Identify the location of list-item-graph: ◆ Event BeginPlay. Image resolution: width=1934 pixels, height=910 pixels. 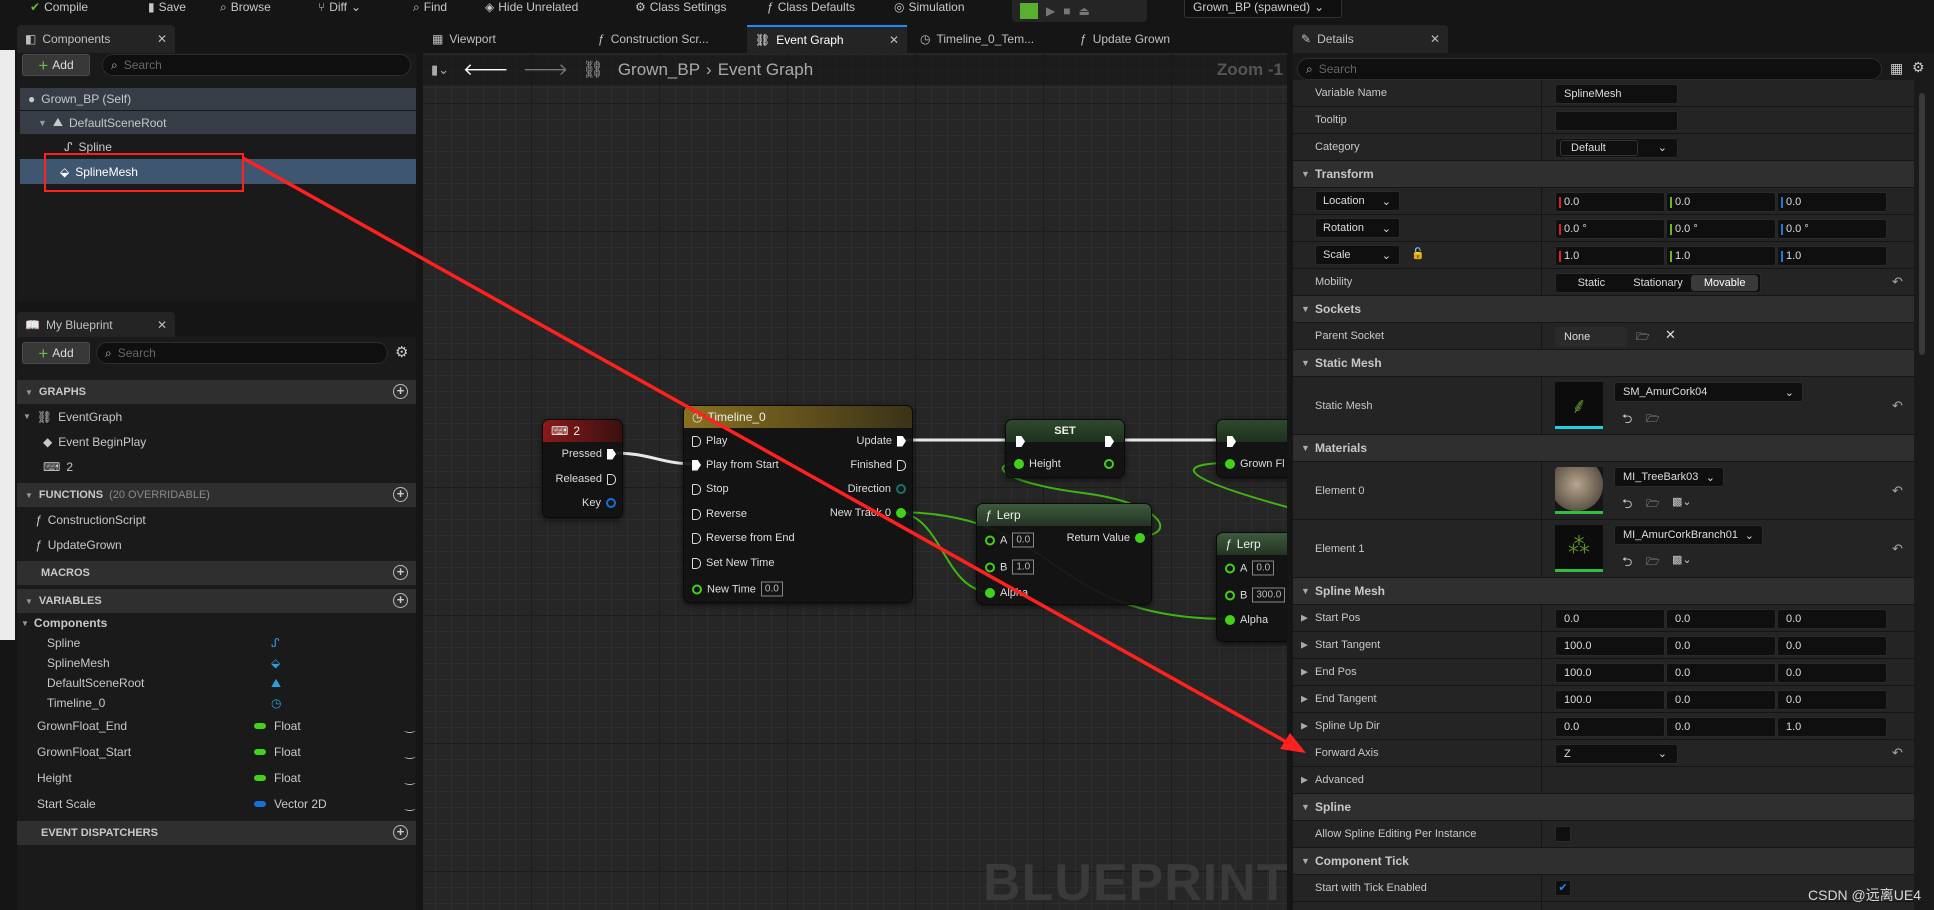
(216, 441).